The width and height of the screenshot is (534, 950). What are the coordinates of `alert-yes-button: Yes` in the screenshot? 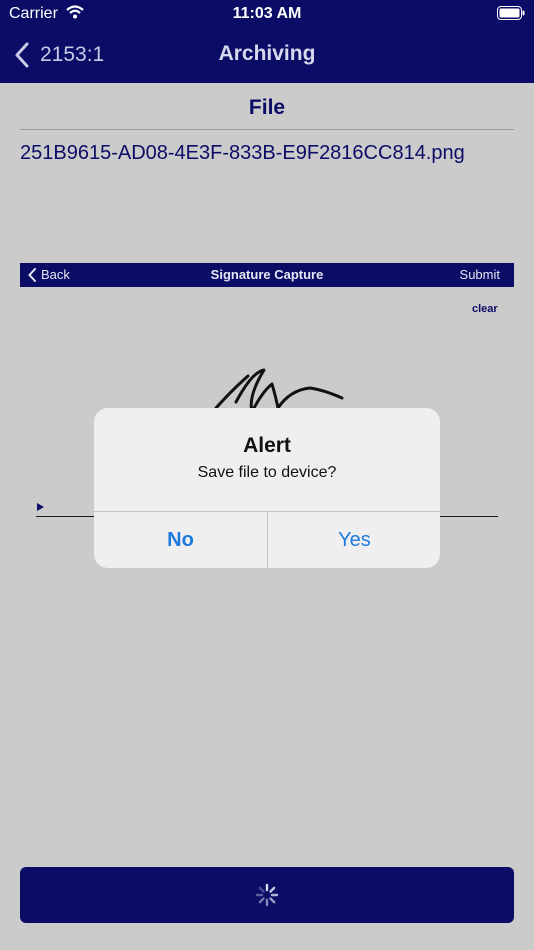 It's located at (354, 540).